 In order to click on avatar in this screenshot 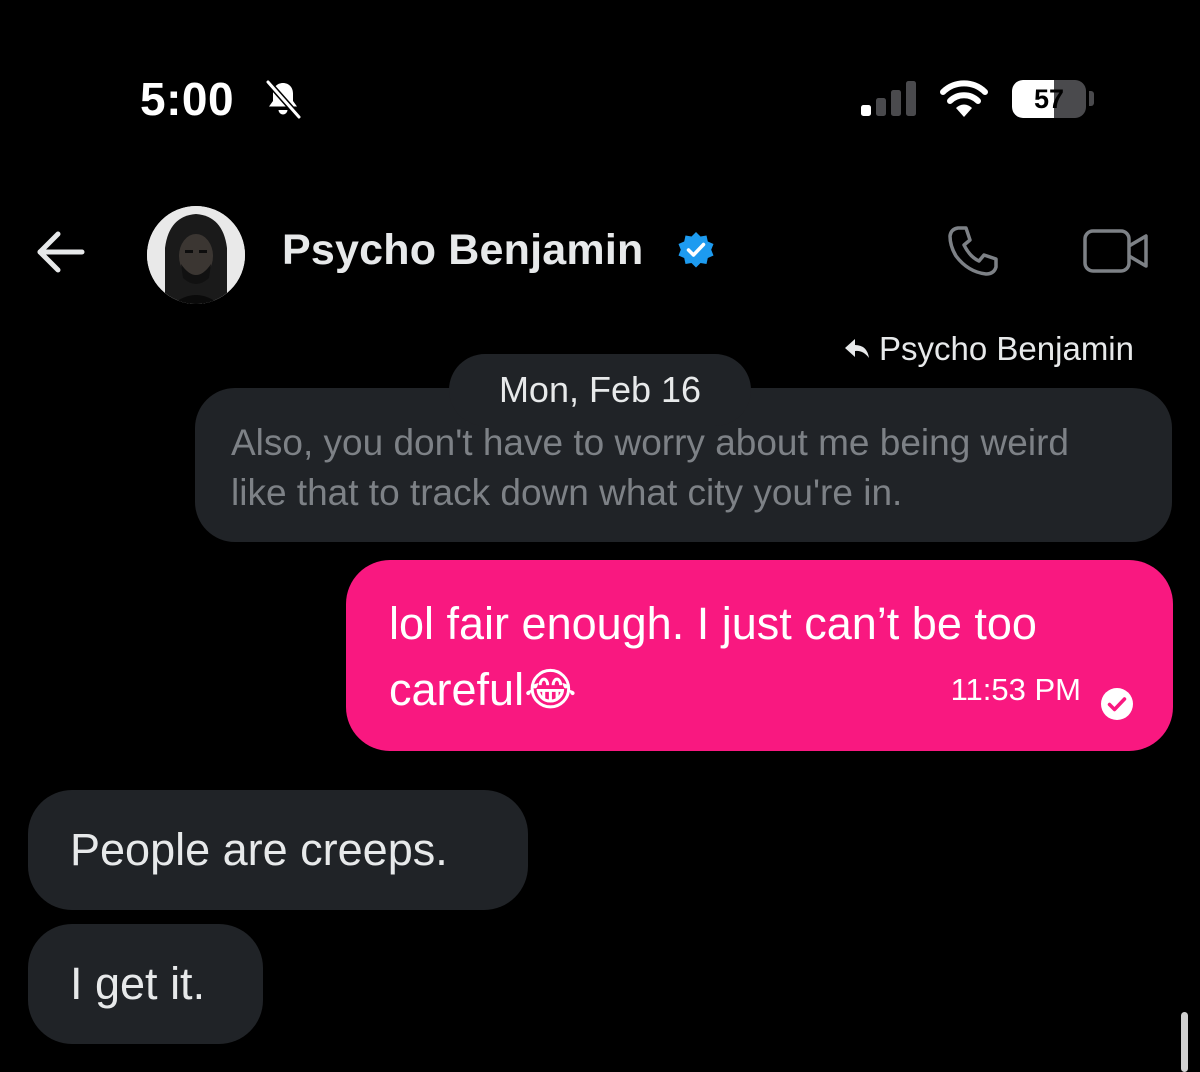, I will do `click(196, 255)`.